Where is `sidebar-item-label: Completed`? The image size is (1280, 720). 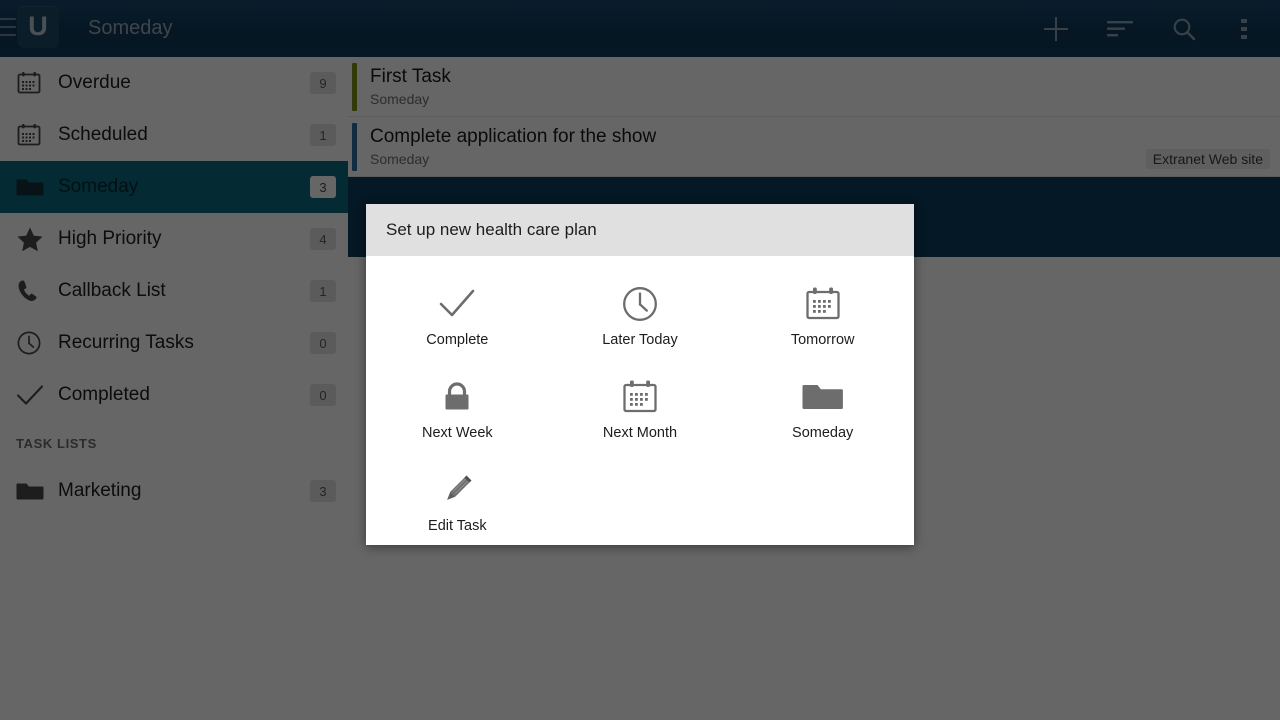 sidebar-item-label: Completed is located at coordinates (104, 394).